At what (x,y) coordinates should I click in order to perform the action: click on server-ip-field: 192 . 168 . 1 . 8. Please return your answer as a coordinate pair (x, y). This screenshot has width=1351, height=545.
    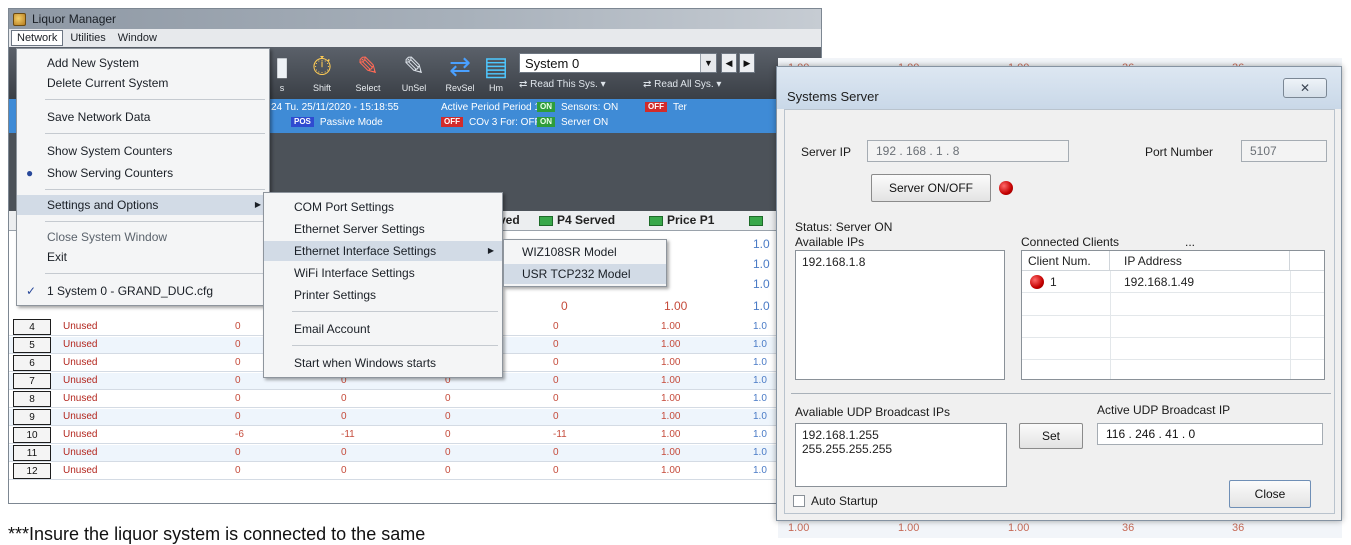
    Looking at the image, I should click on (968, 151).